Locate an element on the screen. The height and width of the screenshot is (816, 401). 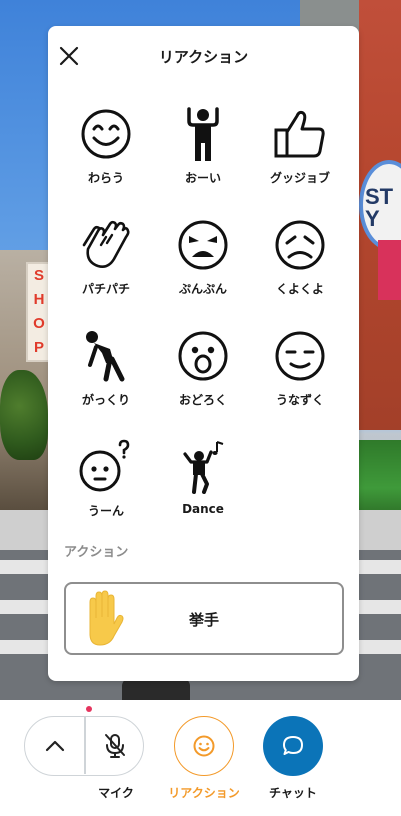
reaction-dance-button: Dance is located at coordinates (203, 489).